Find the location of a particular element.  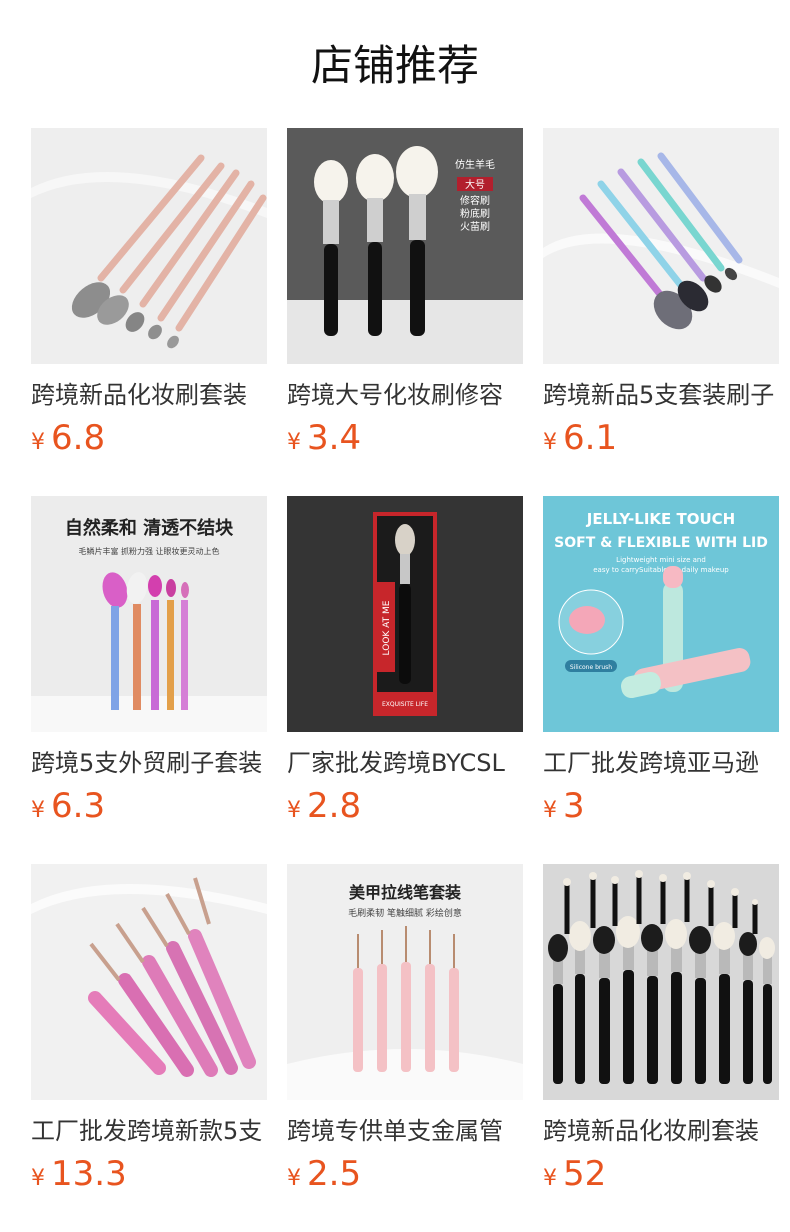

product-card: 仿生羊毛 大号 修容刷 粉底刷 火苗刷 跨境大号化妆刷修容 ¥3.4 is located at coordinates (405, 296).